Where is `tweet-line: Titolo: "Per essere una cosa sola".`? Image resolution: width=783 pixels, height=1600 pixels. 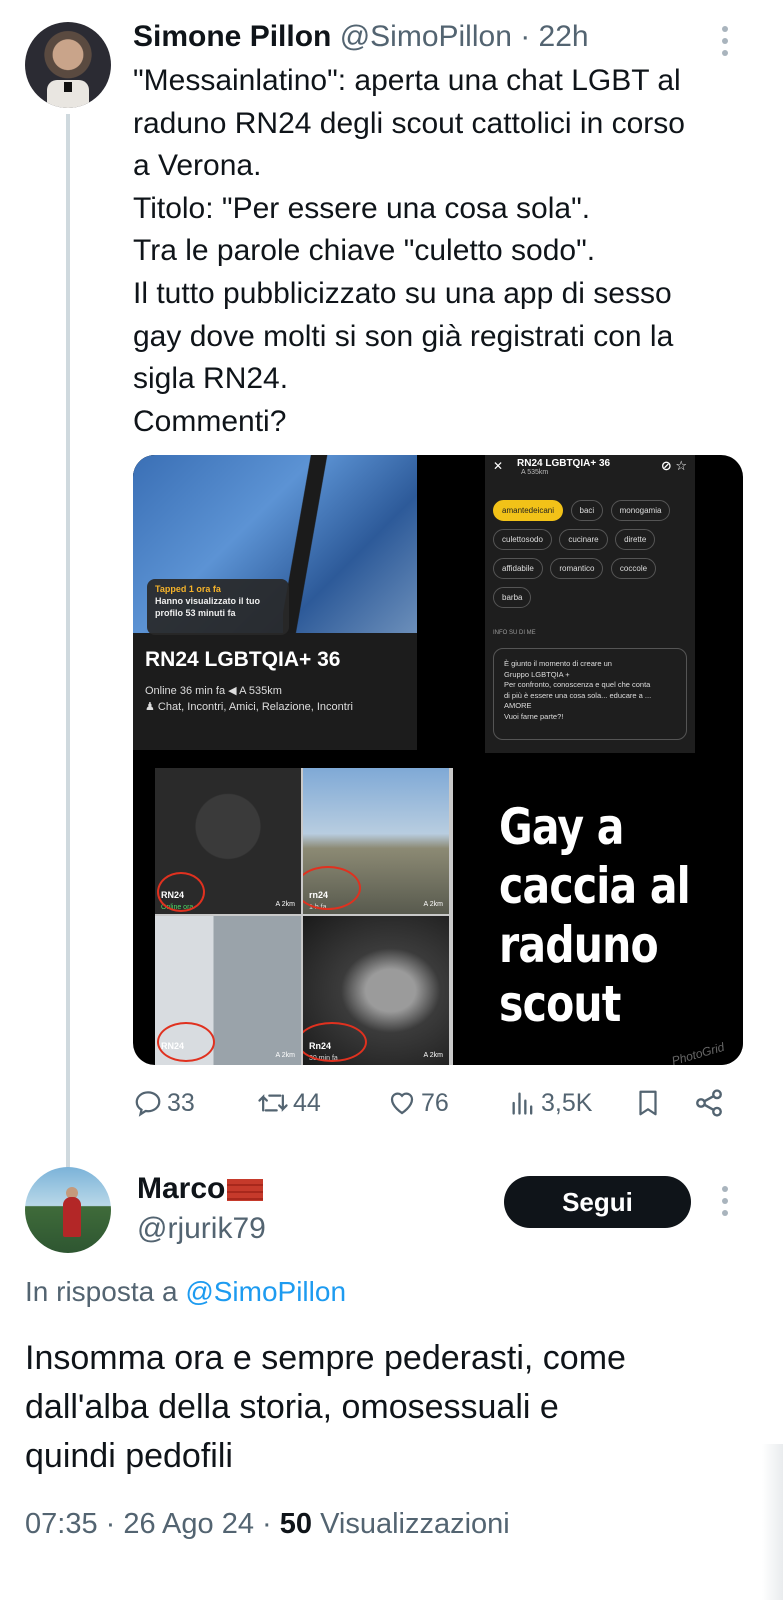 tweet-line: Titolo: "Per essere una cosa sola". is located at coordinates (362, 208).